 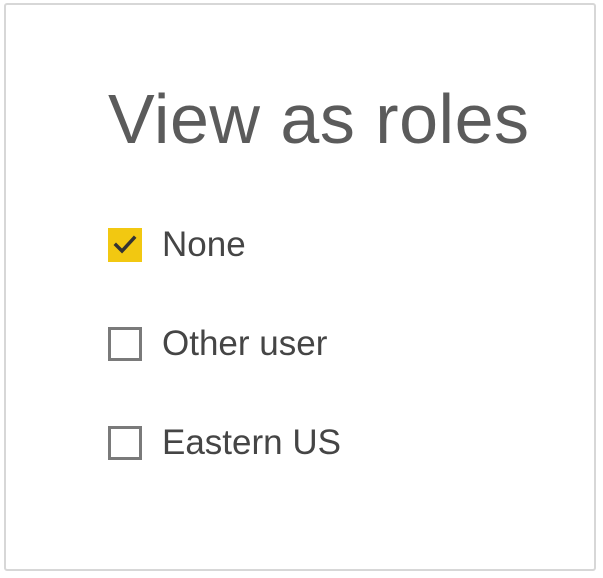 I want to click on role-option-eastern-us: Eastern US, so click(x=224, y=443).